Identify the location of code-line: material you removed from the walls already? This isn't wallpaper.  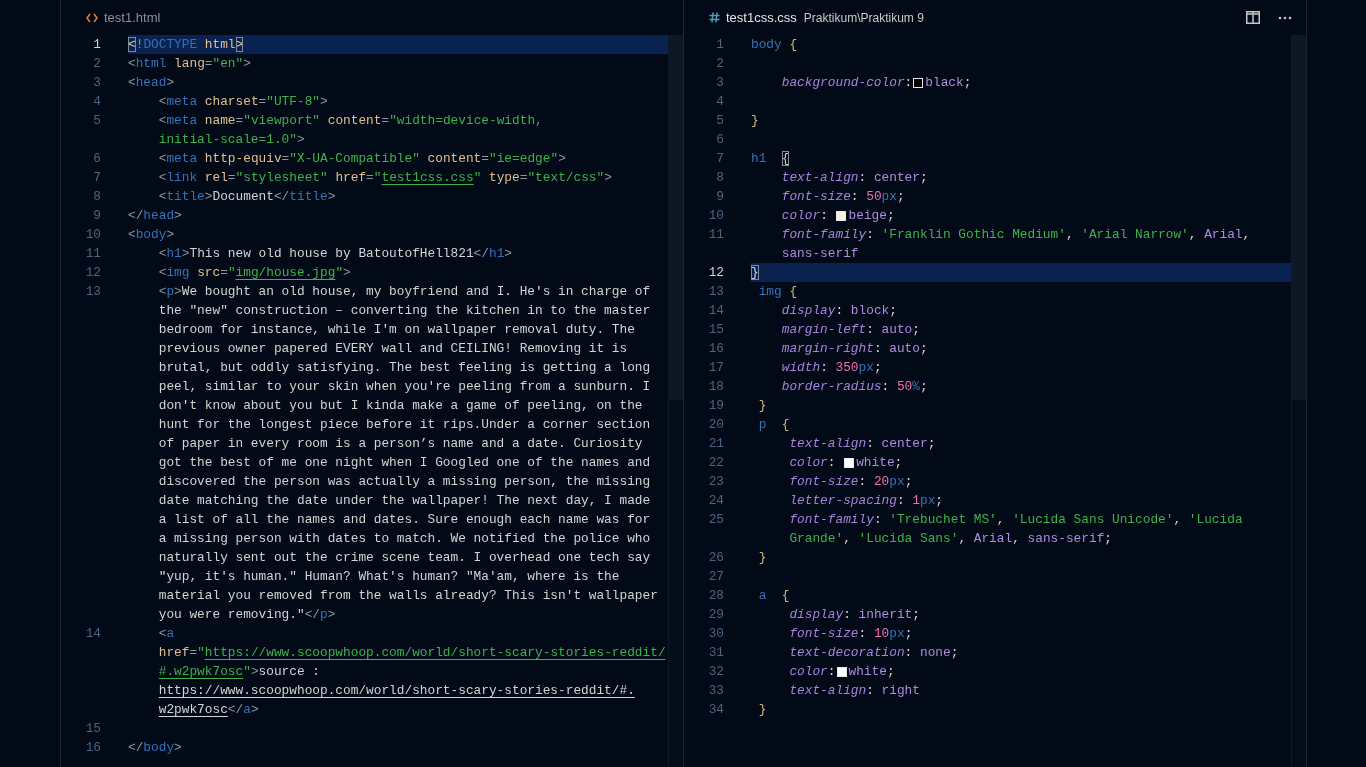
(407, 596).